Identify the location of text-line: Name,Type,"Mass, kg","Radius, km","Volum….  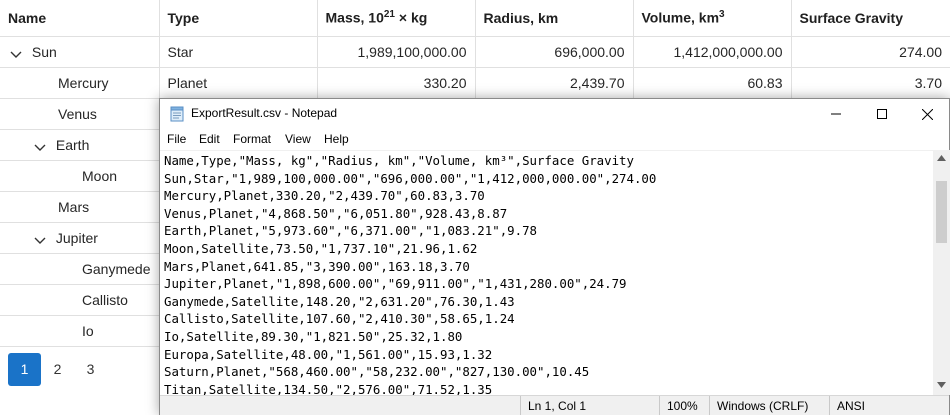
(399, 160).